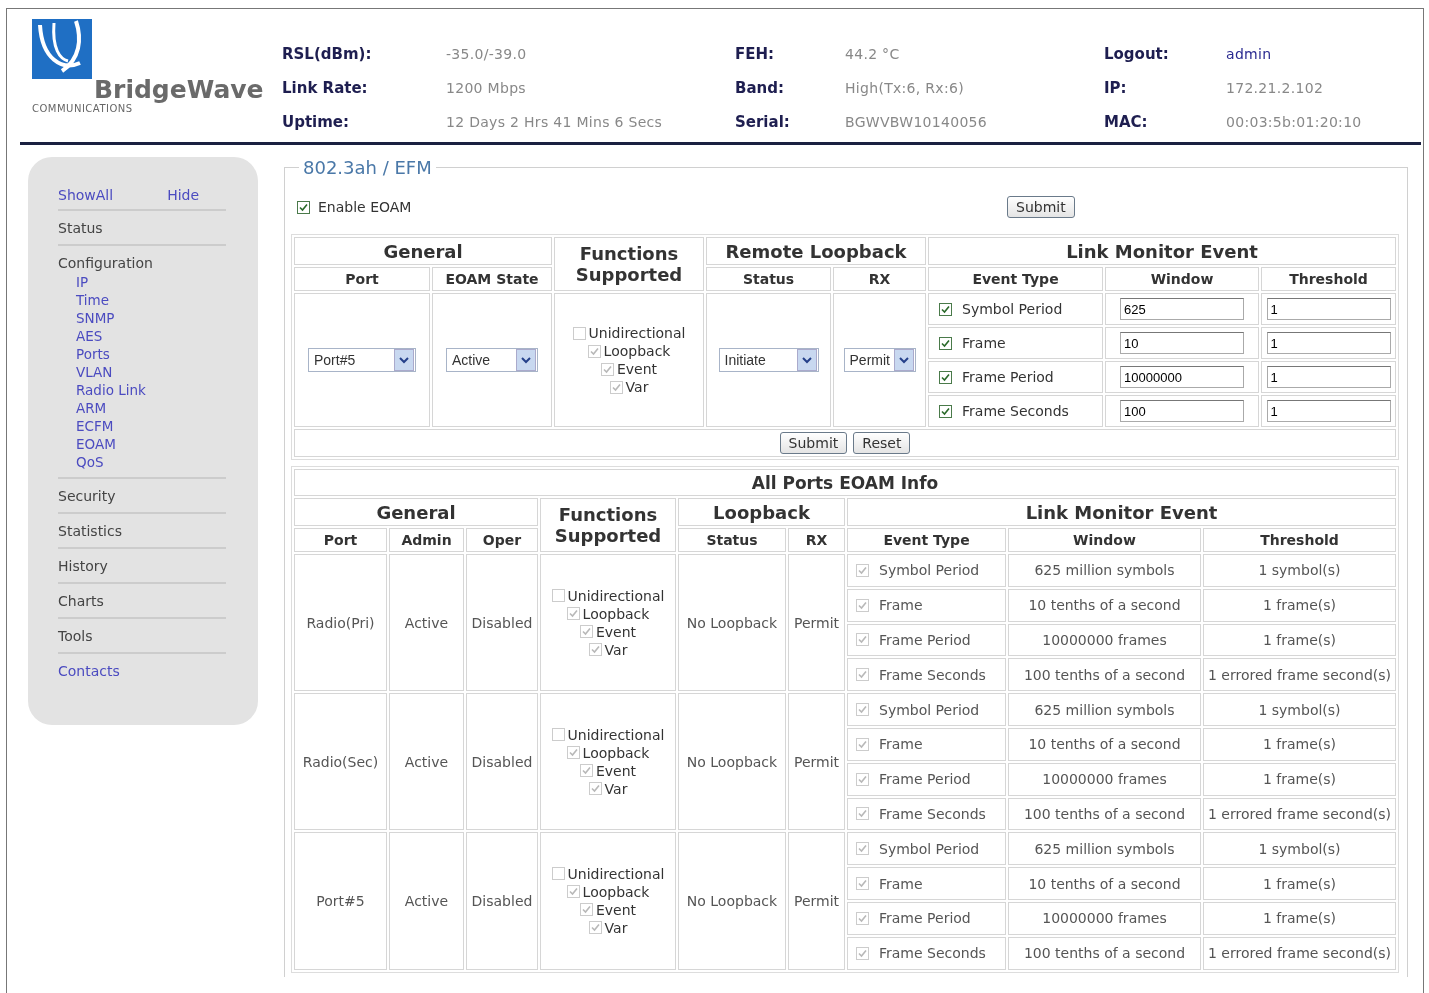  What do you see at coordinates (142, 496) in the screenshot?
I see `menu-heading: Security` at bounding box center [142, 496].